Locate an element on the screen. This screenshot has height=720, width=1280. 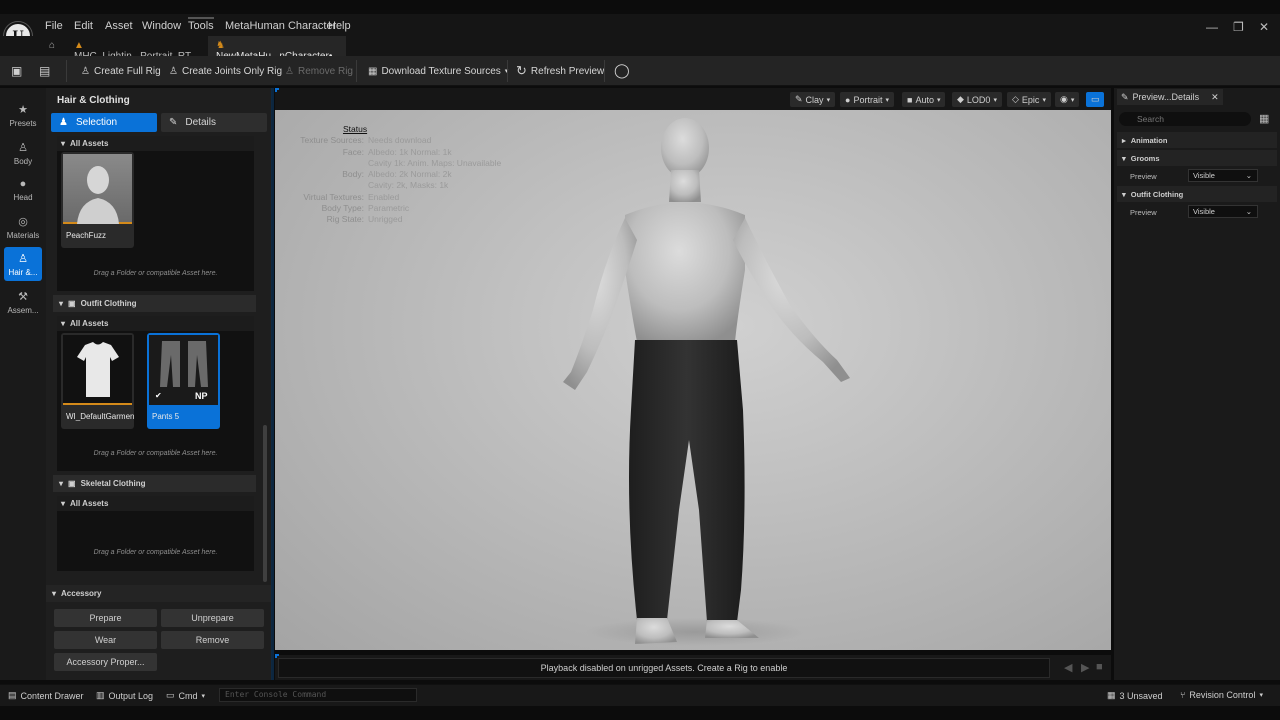
home-icon: ⌂ is located at coordinates (52, 45).